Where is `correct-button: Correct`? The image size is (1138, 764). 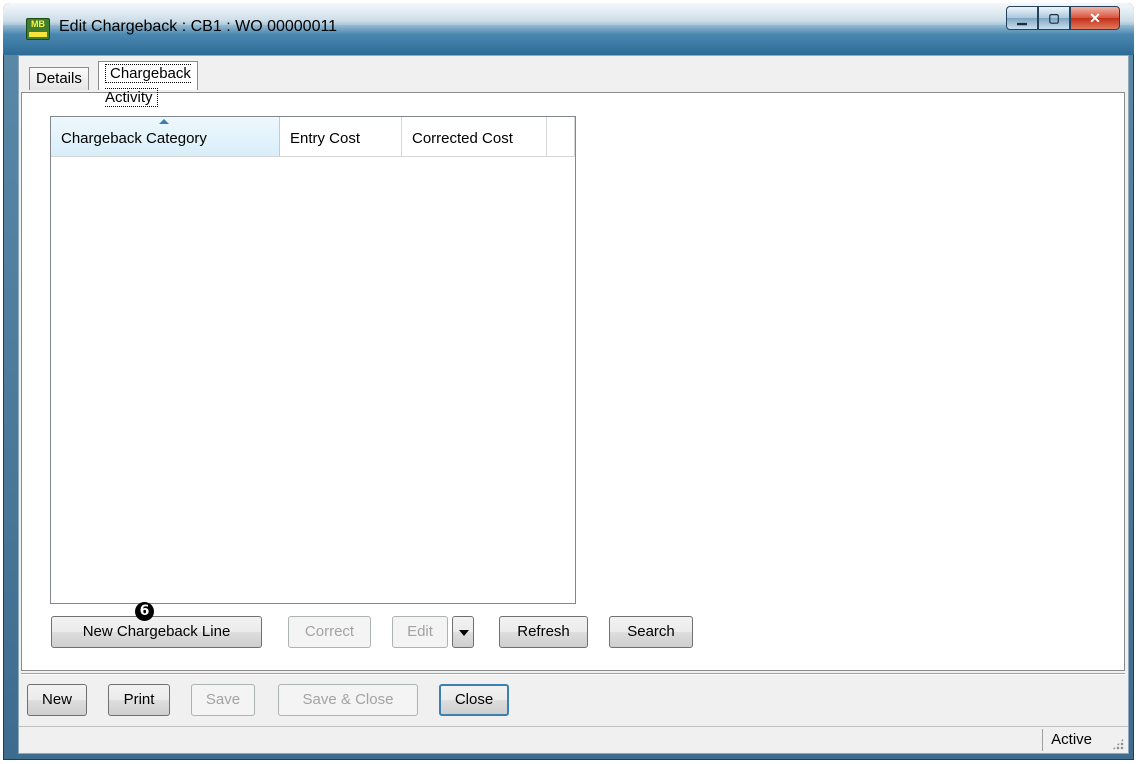
correct-button: Correct is located at coordinates (329, 632).